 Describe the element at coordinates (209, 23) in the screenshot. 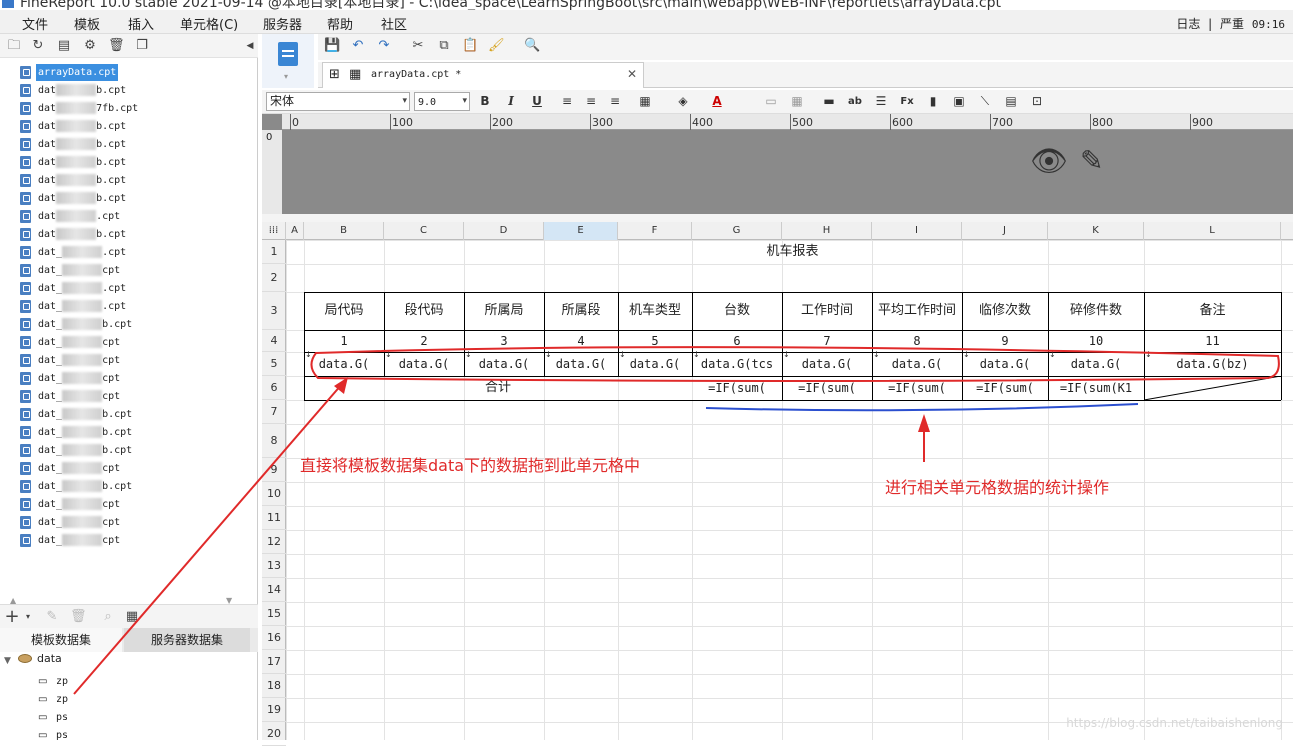

I see `menu-cell: 单元格(C)` at that location.